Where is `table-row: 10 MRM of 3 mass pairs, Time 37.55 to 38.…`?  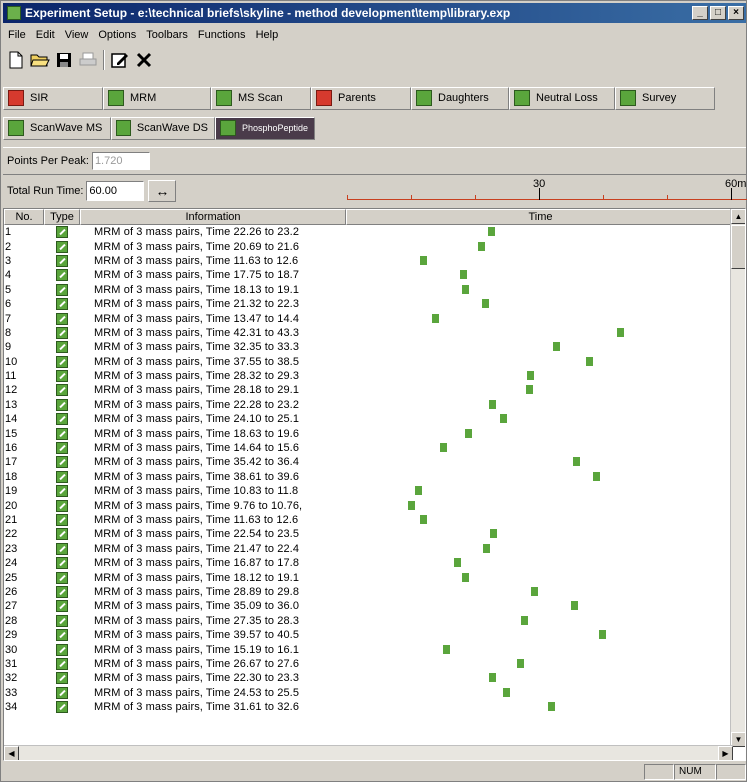
table-row: 10 MRM of 3 mass pairs, Time 37.55 to 38.… is located at coordinates (369, 362).